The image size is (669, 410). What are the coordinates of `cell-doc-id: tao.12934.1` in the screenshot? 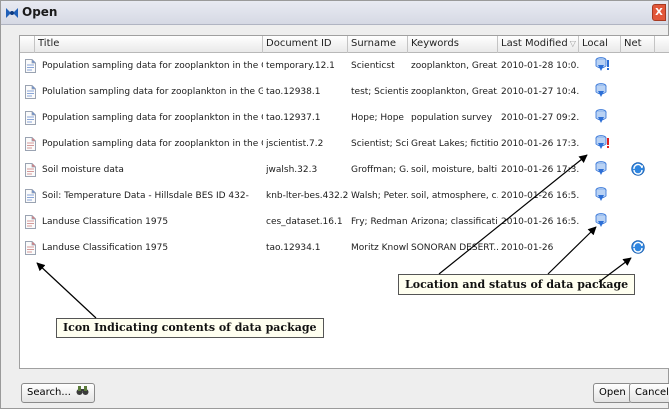 It's located at (293, 248).